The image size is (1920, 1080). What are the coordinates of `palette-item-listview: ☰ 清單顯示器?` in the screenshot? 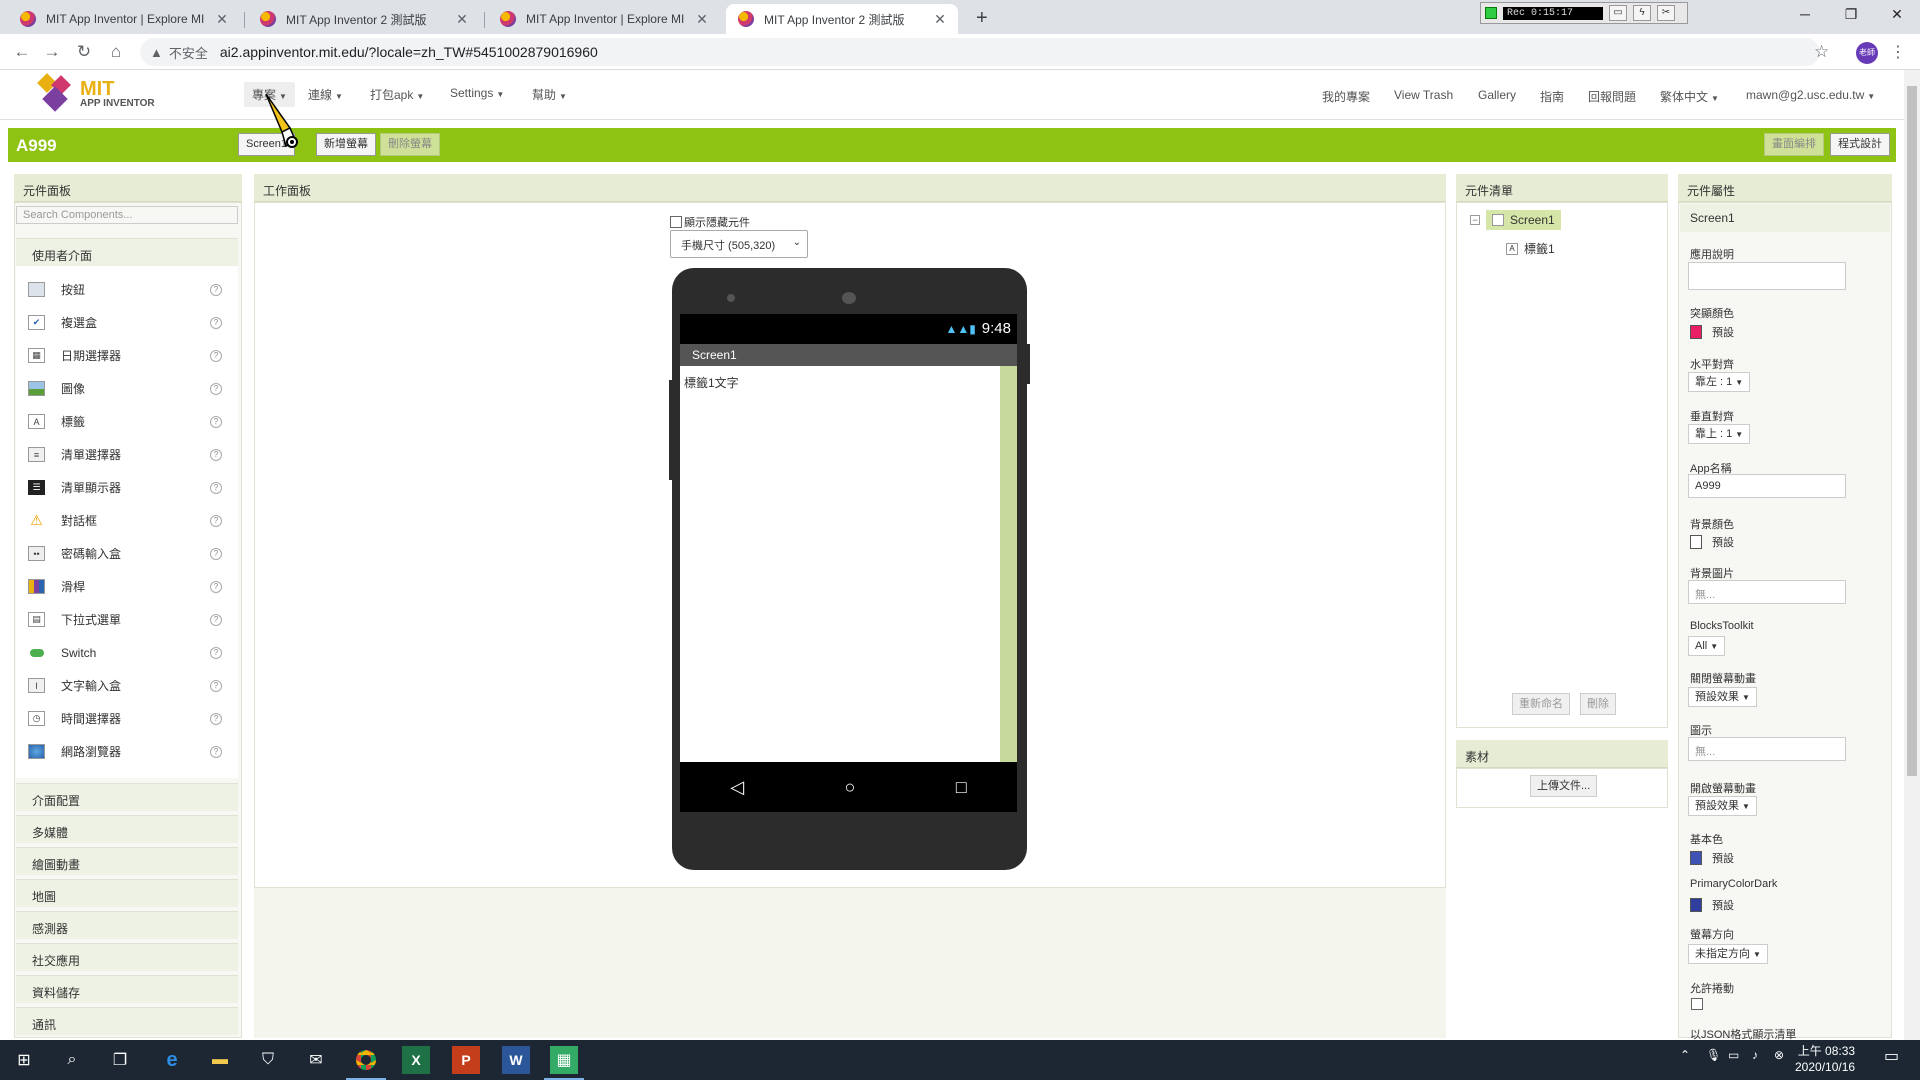 It's located at (127, 487).